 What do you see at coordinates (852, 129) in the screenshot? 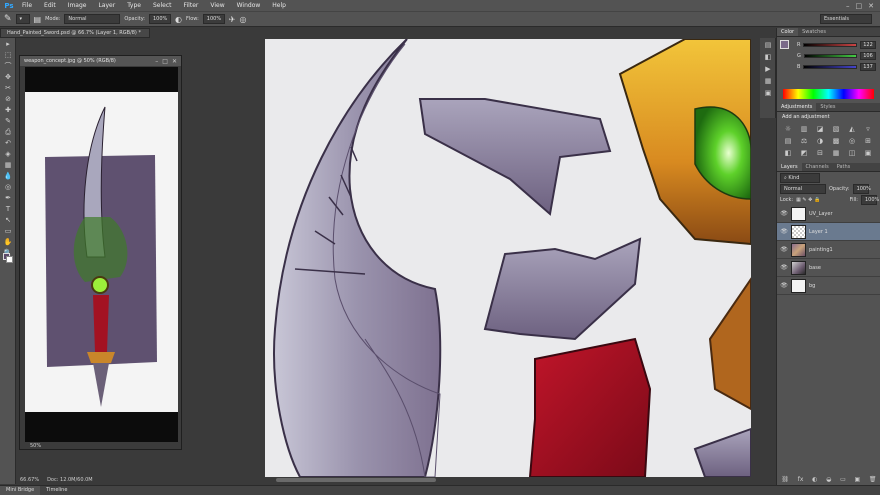
I see `adjustment-4-icon: ◭` at bounding box center [852, 129].